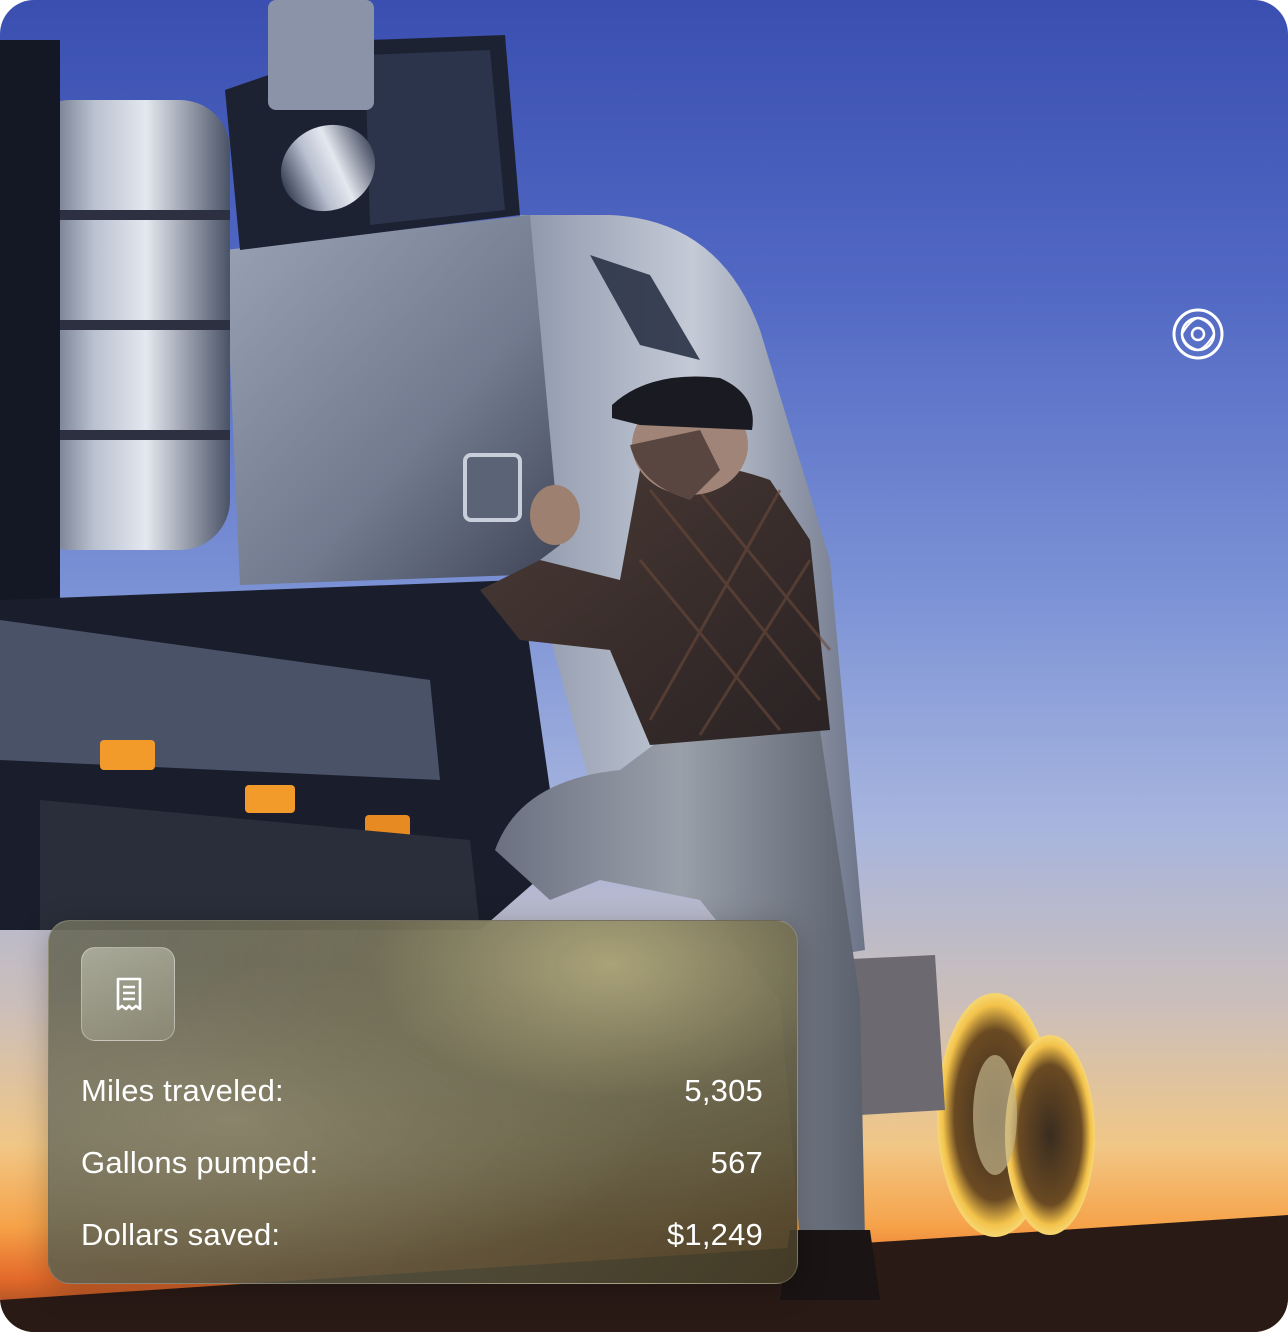 The width and height of the screenshot is (1288, 1332). I want to click on stat-value: 5,305, so click(723, 1090).